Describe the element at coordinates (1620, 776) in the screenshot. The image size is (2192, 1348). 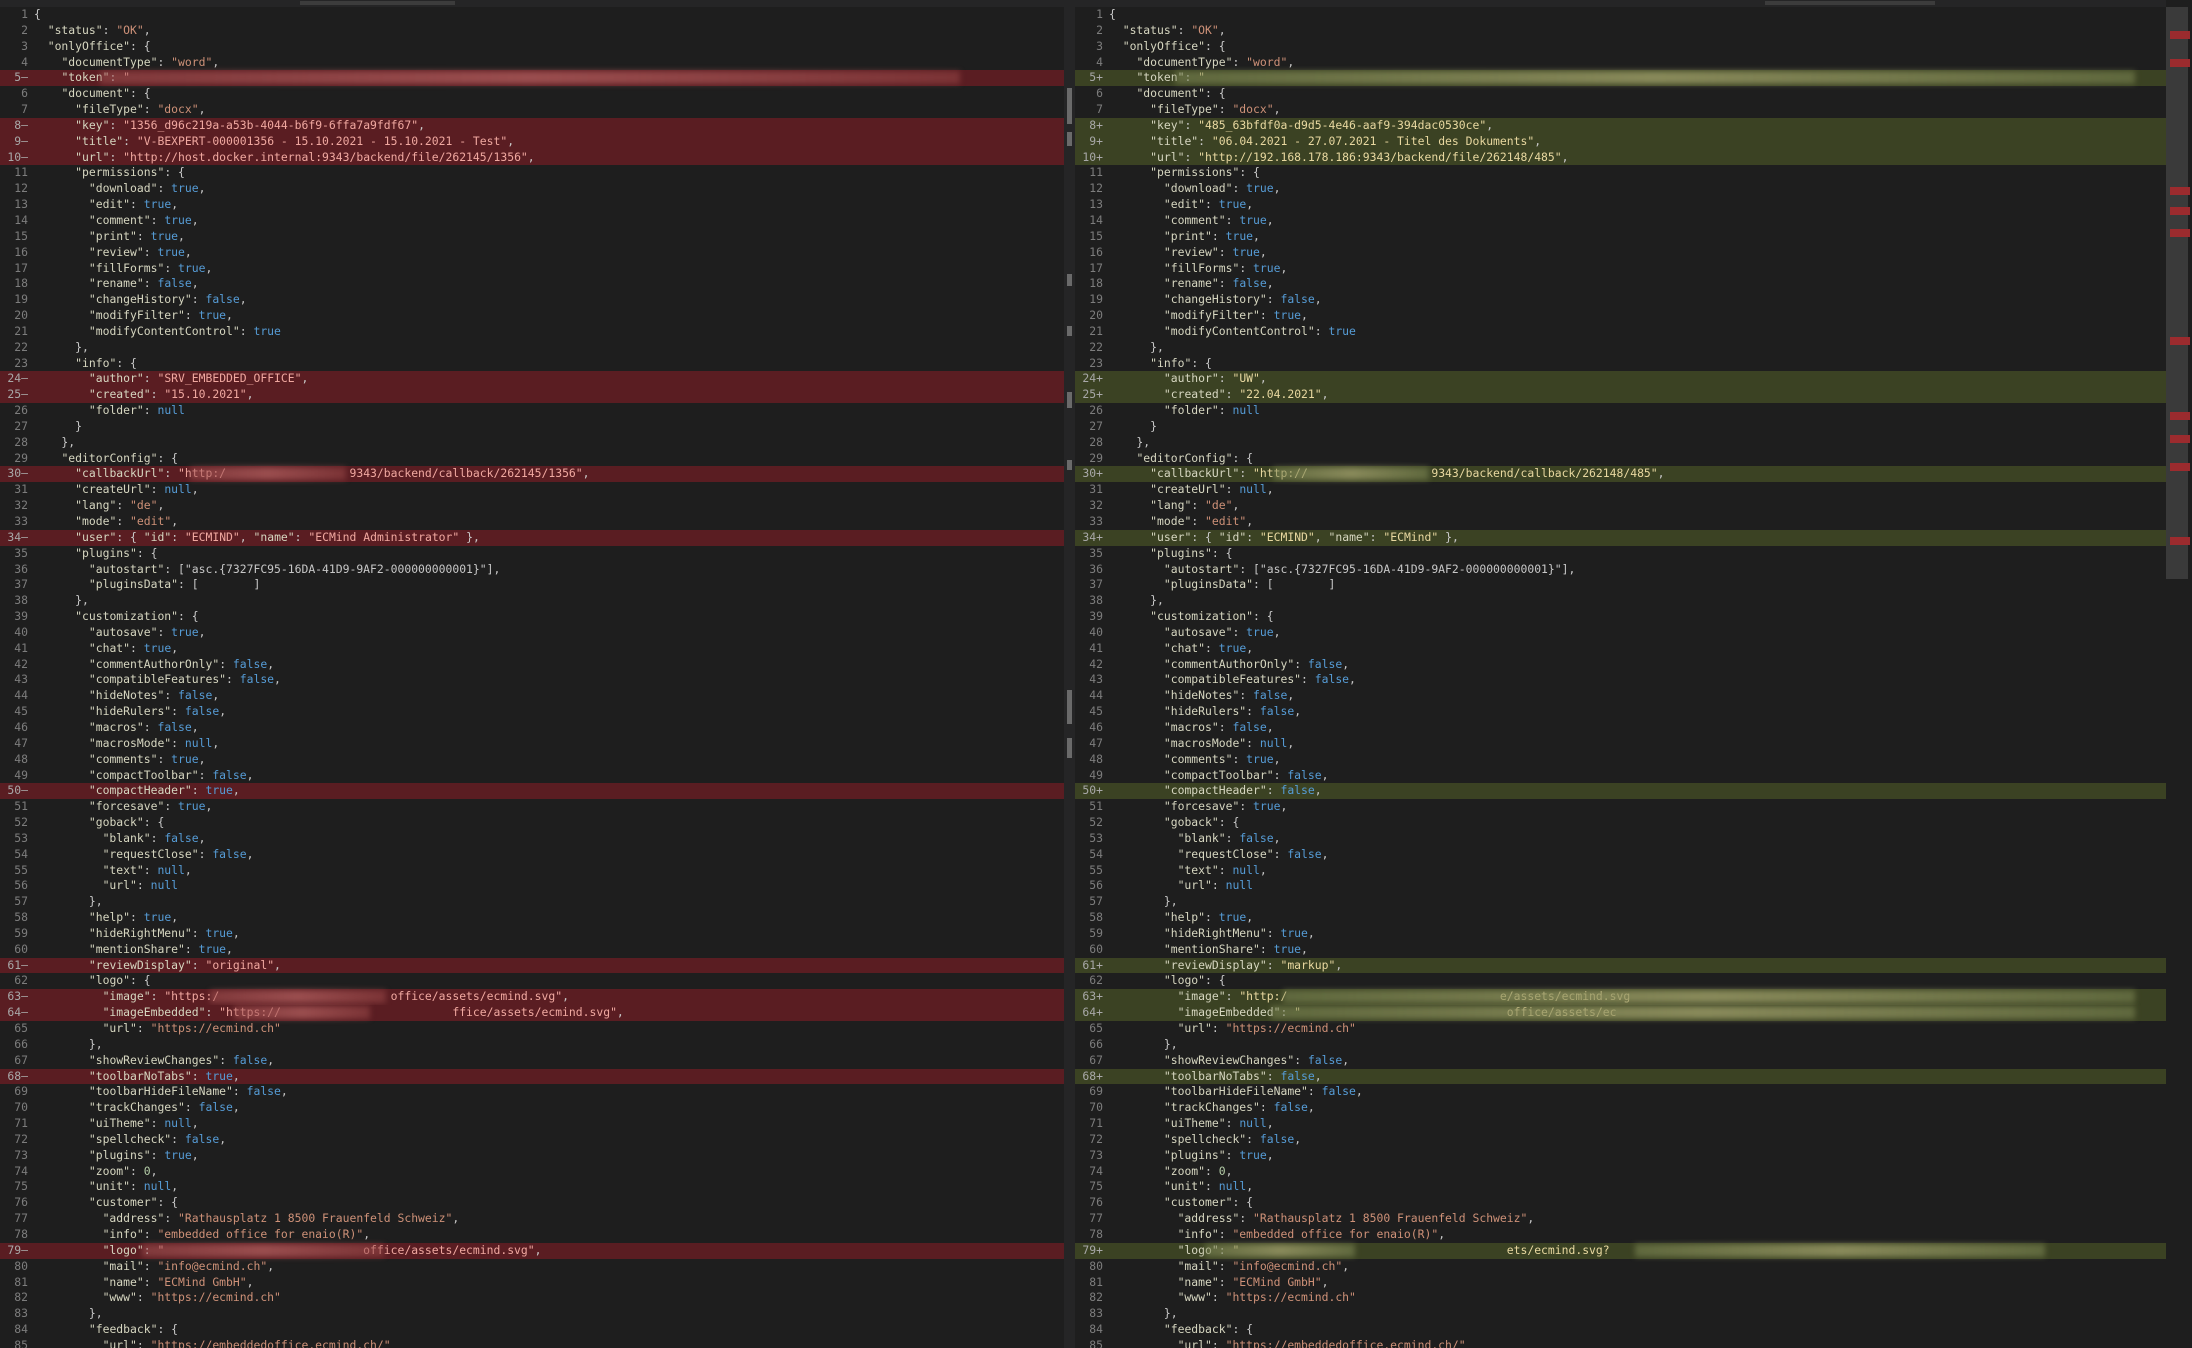
I see `right-line: 49 "compactToolbar": false,` at that location.